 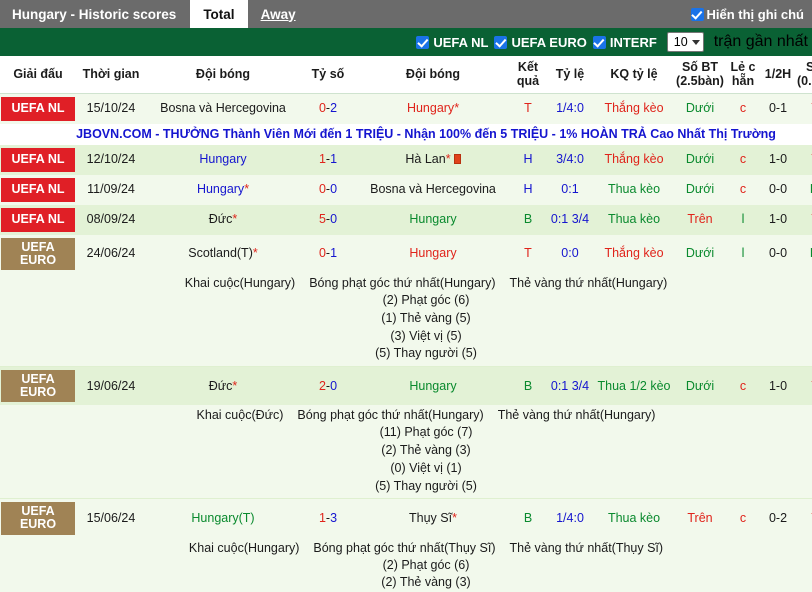 I want to click on filter-uefa-euro: UEFA EURO, so click(x=540, y=42).